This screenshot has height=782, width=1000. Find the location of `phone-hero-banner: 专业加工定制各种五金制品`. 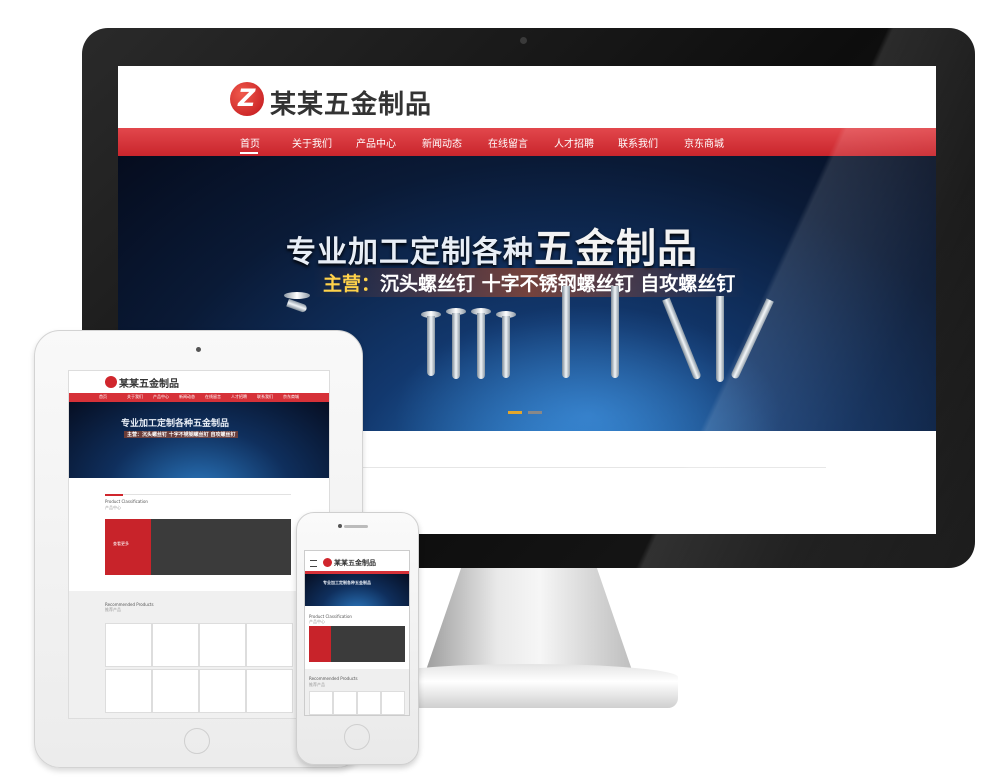

phone-hero-banner: 专业加工定制各种五金制品 is located at coordinates (357, 590).